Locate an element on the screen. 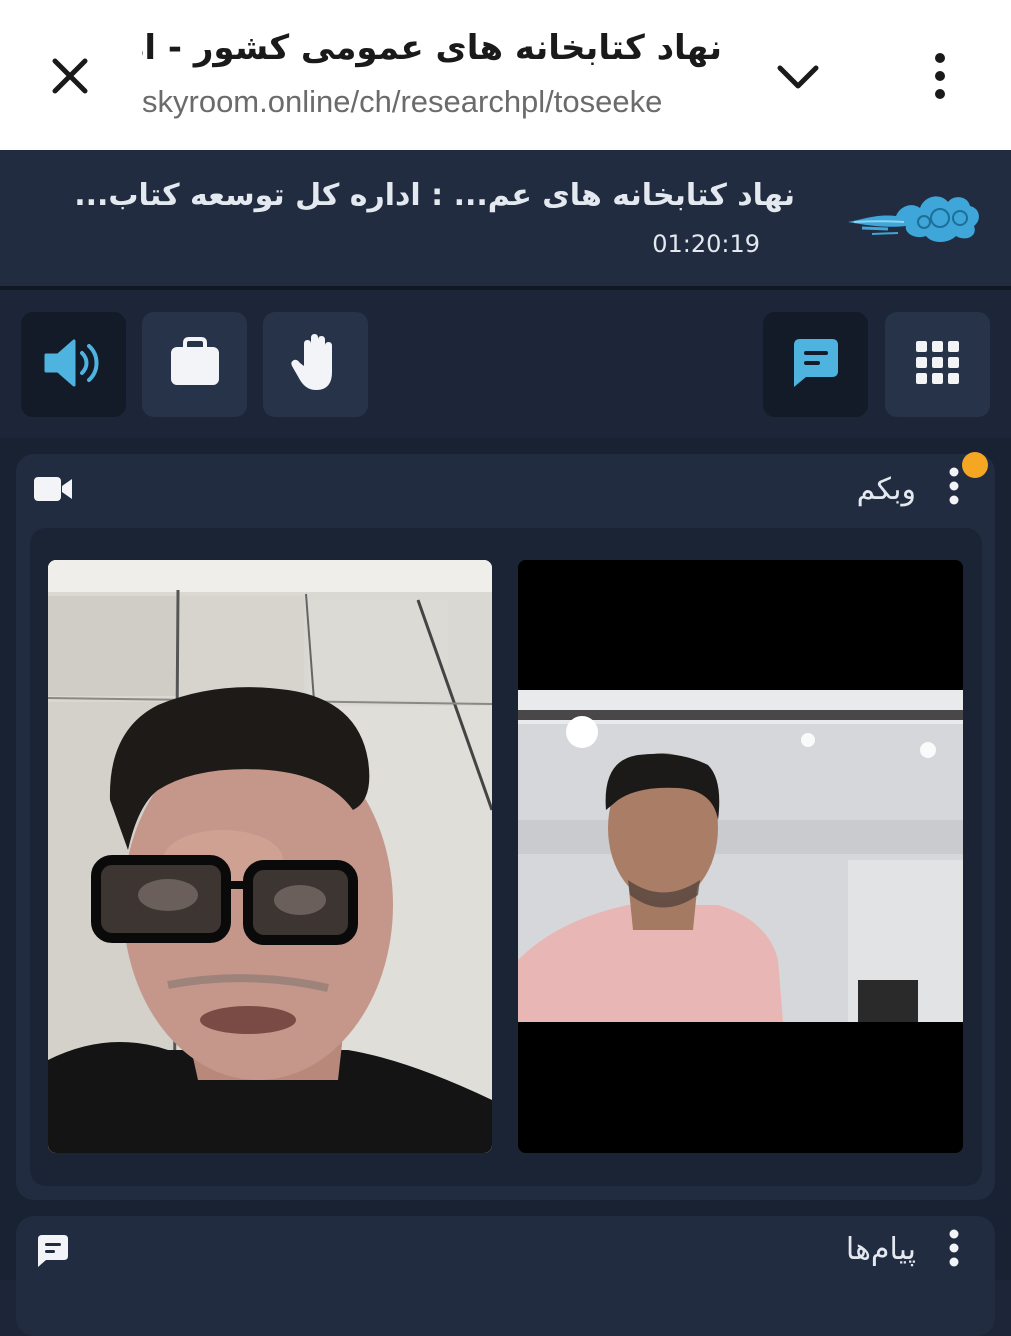 The image size is (1011, 1336). speaker-volume-icon is located at coordinates (74, 365).